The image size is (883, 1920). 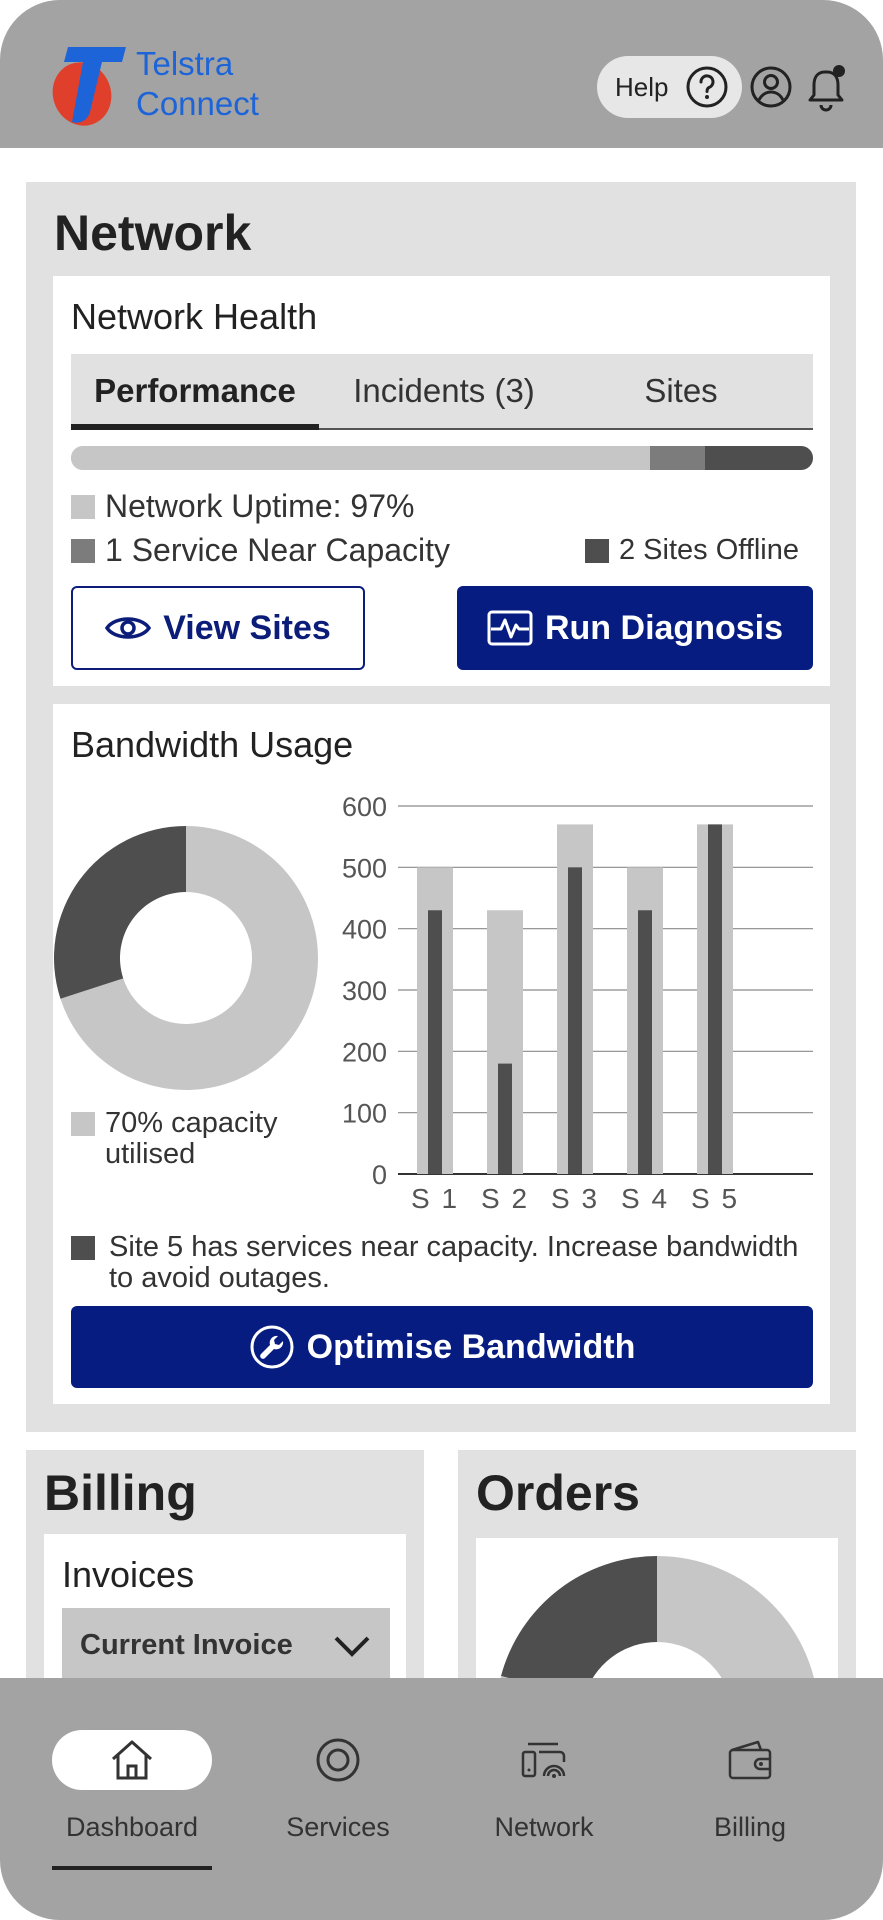 What do you see at coordinates (83, 1124) in the screenshot?
I see `donut-legend-swatch` at bounding box center [83, 1124].